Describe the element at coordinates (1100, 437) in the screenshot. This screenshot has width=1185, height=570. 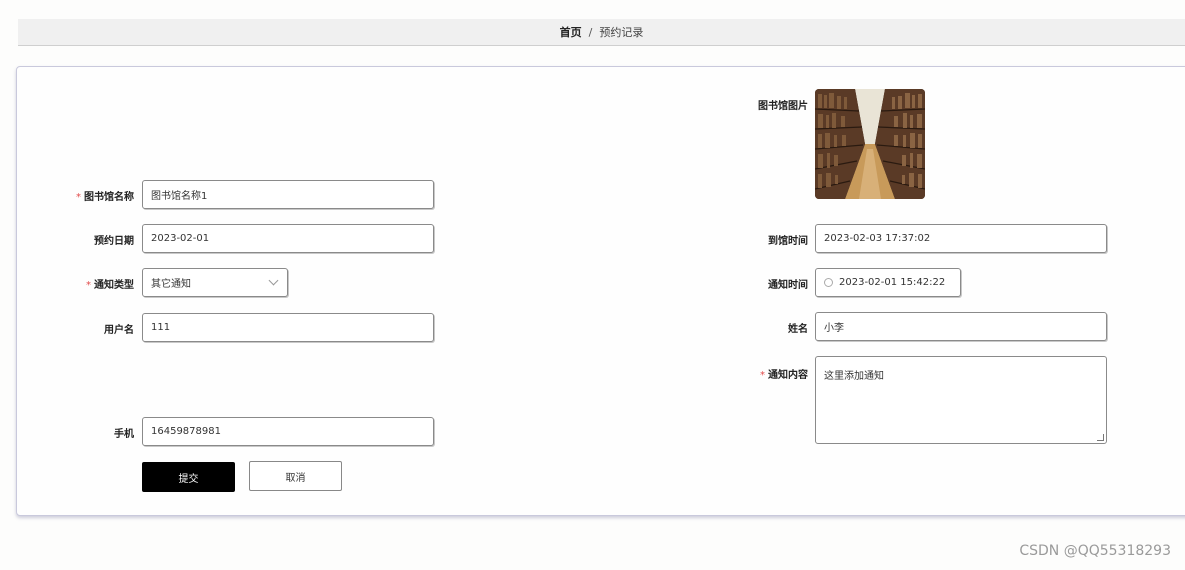
I see `resize-handle-icon` at that location.